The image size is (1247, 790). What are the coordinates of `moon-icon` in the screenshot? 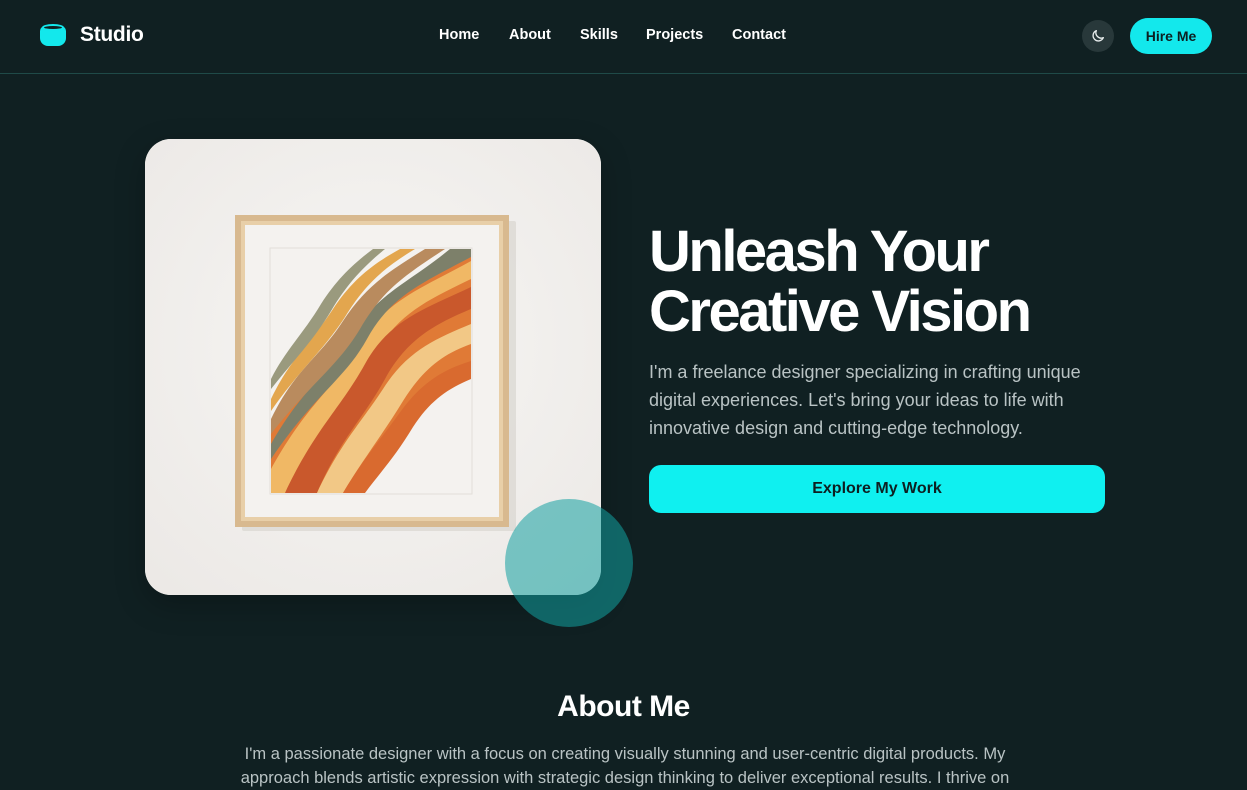 It's located at (1098, 36).